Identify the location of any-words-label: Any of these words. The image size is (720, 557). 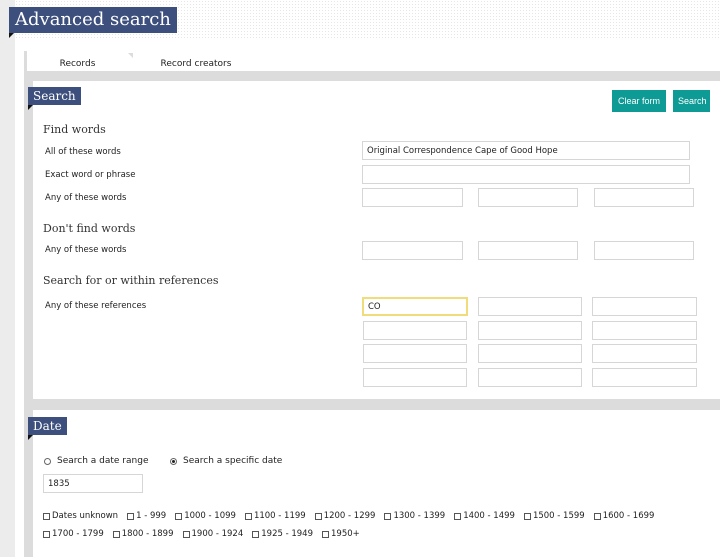
(86, 198).